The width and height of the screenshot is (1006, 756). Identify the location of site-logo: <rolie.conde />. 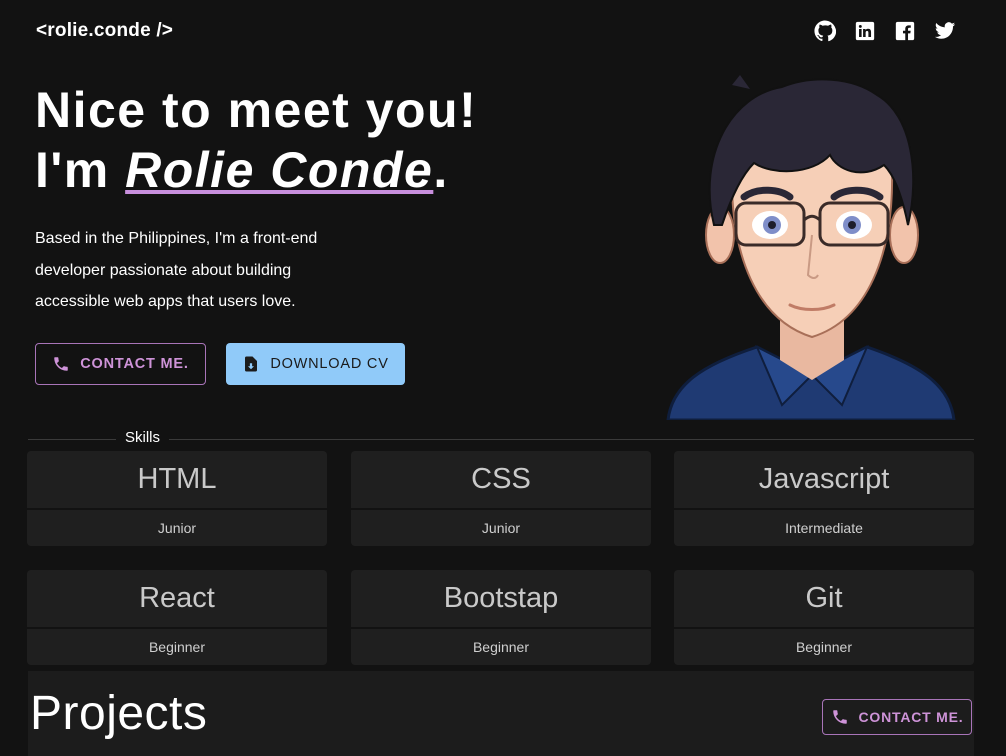
(104, 31).